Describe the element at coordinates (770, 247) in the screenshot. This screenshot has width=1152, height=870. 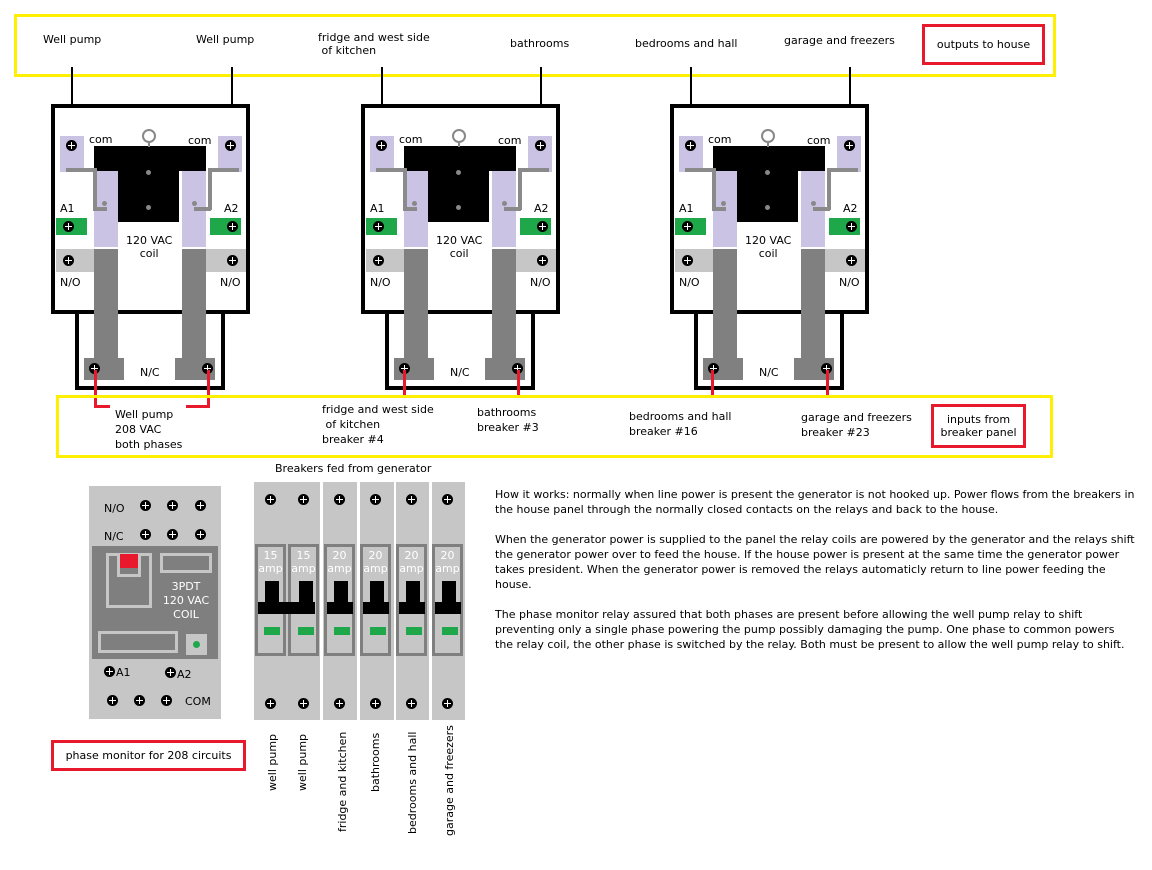
I see `relay-bedrooms-garage: com com A1 A2 120 VAC coil N/O N/O N/C` at that location.